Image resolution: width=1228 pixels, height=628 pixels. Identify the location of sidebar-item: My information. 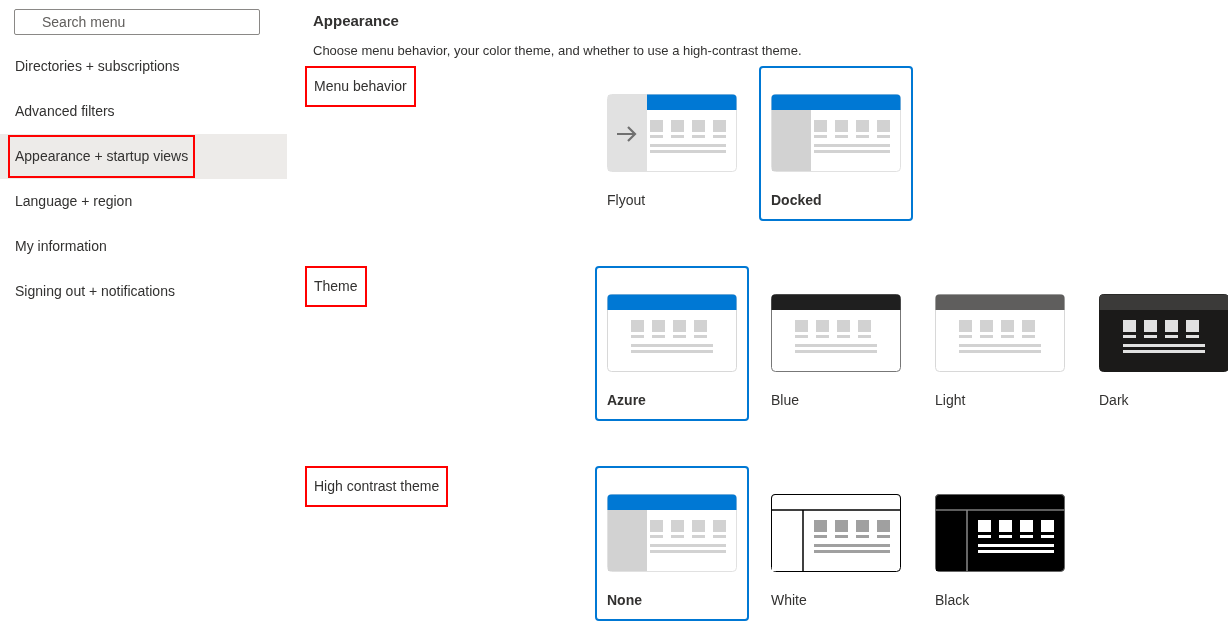
(143, 246).